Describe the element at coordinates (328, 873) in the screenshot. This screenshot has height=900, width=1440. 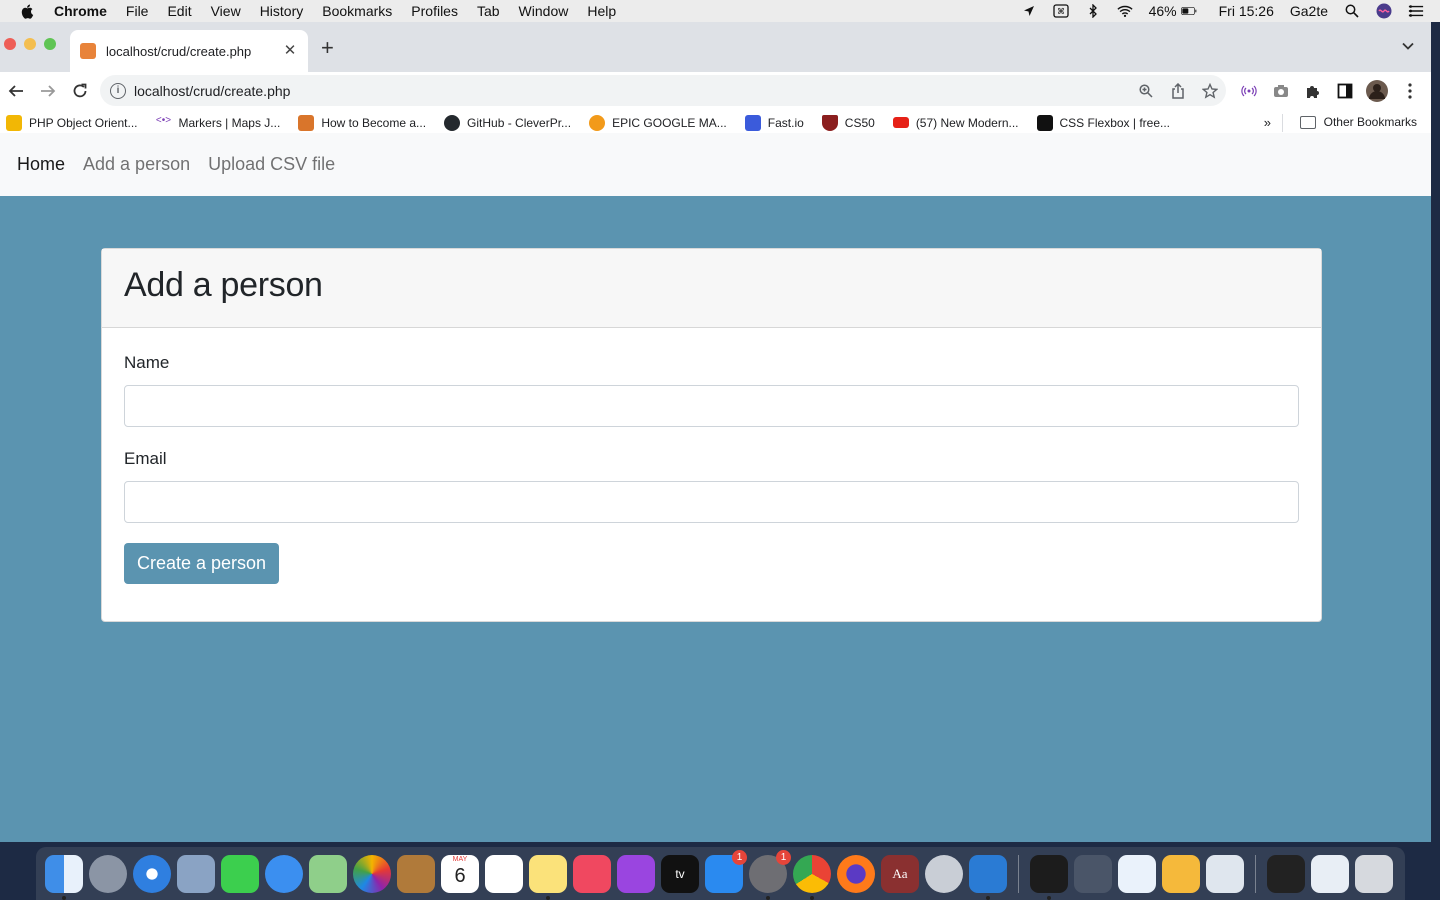
I see `maps-icon` at that location.